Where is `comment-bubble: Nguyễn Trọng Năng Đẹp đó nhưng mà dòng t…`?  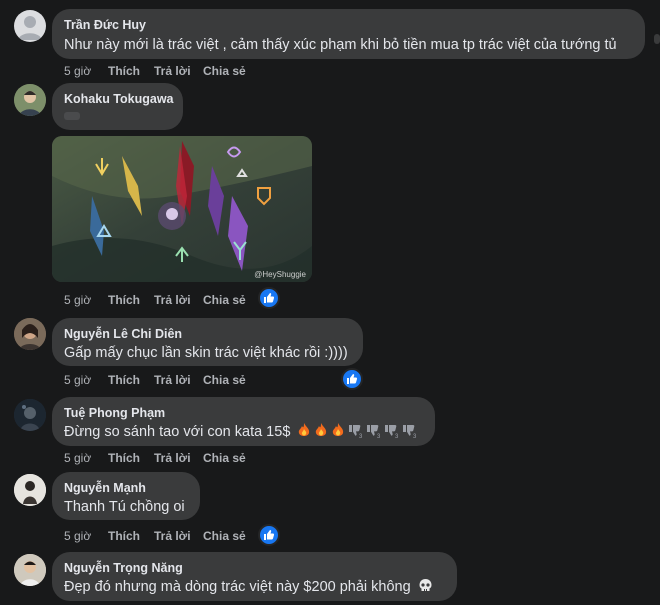 comment-bubble: Nguyễn Trọng Năng Đẹp đó nhưng mà dòng t… is located at coordinates (254, 576).